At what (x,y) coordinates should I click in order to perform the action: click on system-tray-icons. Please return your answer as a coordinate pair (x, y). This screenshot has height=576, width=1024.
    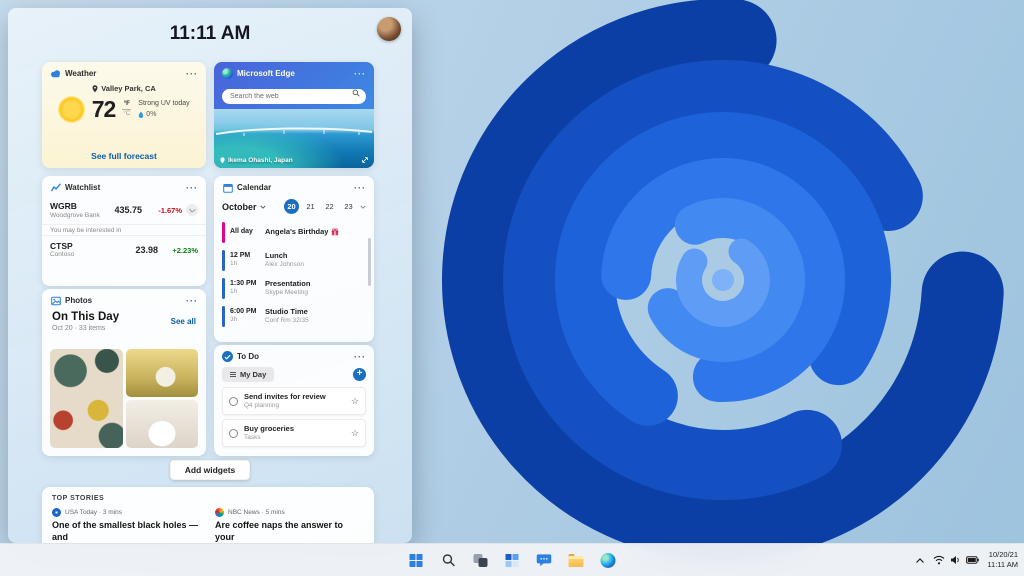
    Looking at the image, I should click on (956, 560).